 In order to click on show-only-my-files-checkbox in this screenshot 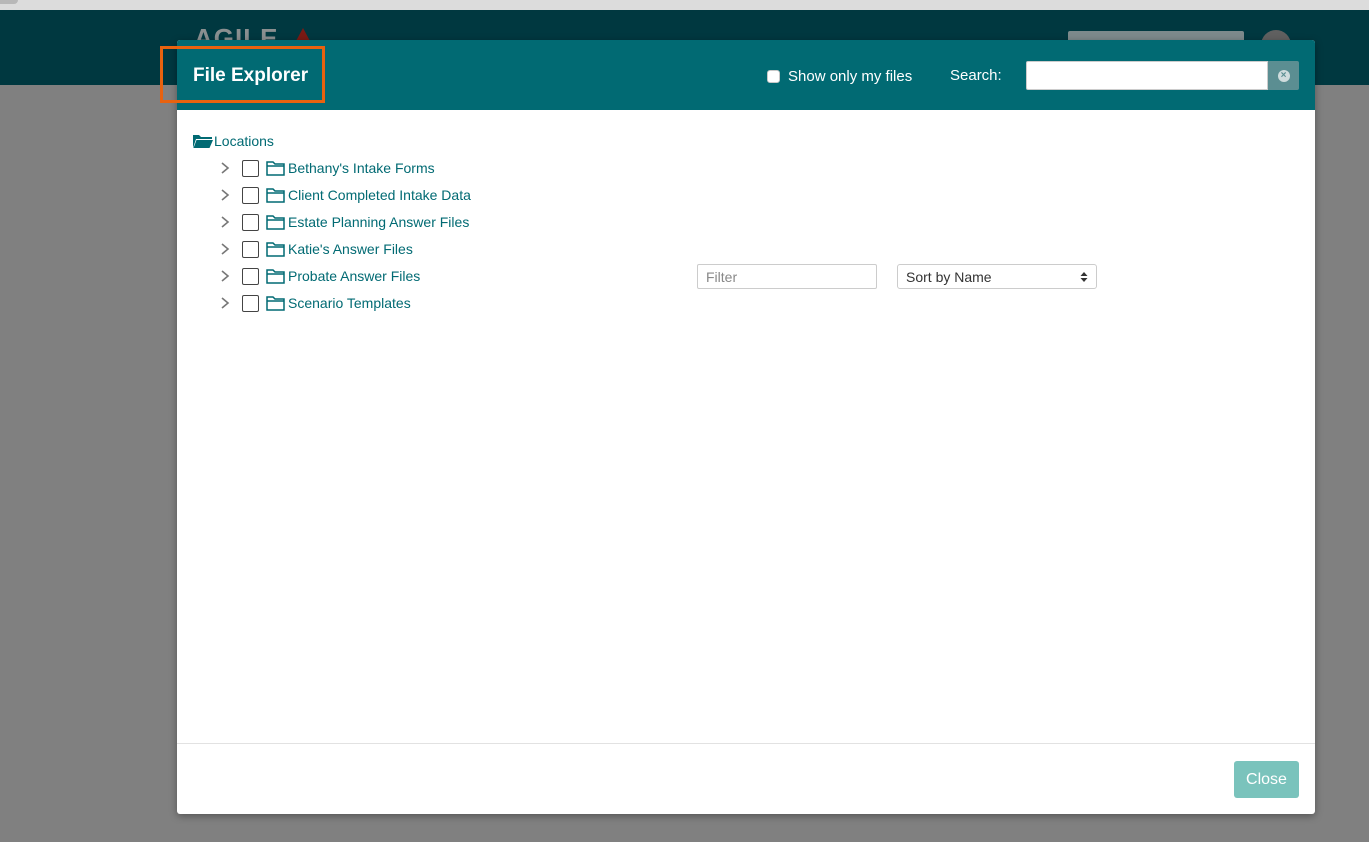, I will do `click(773, 76)`.